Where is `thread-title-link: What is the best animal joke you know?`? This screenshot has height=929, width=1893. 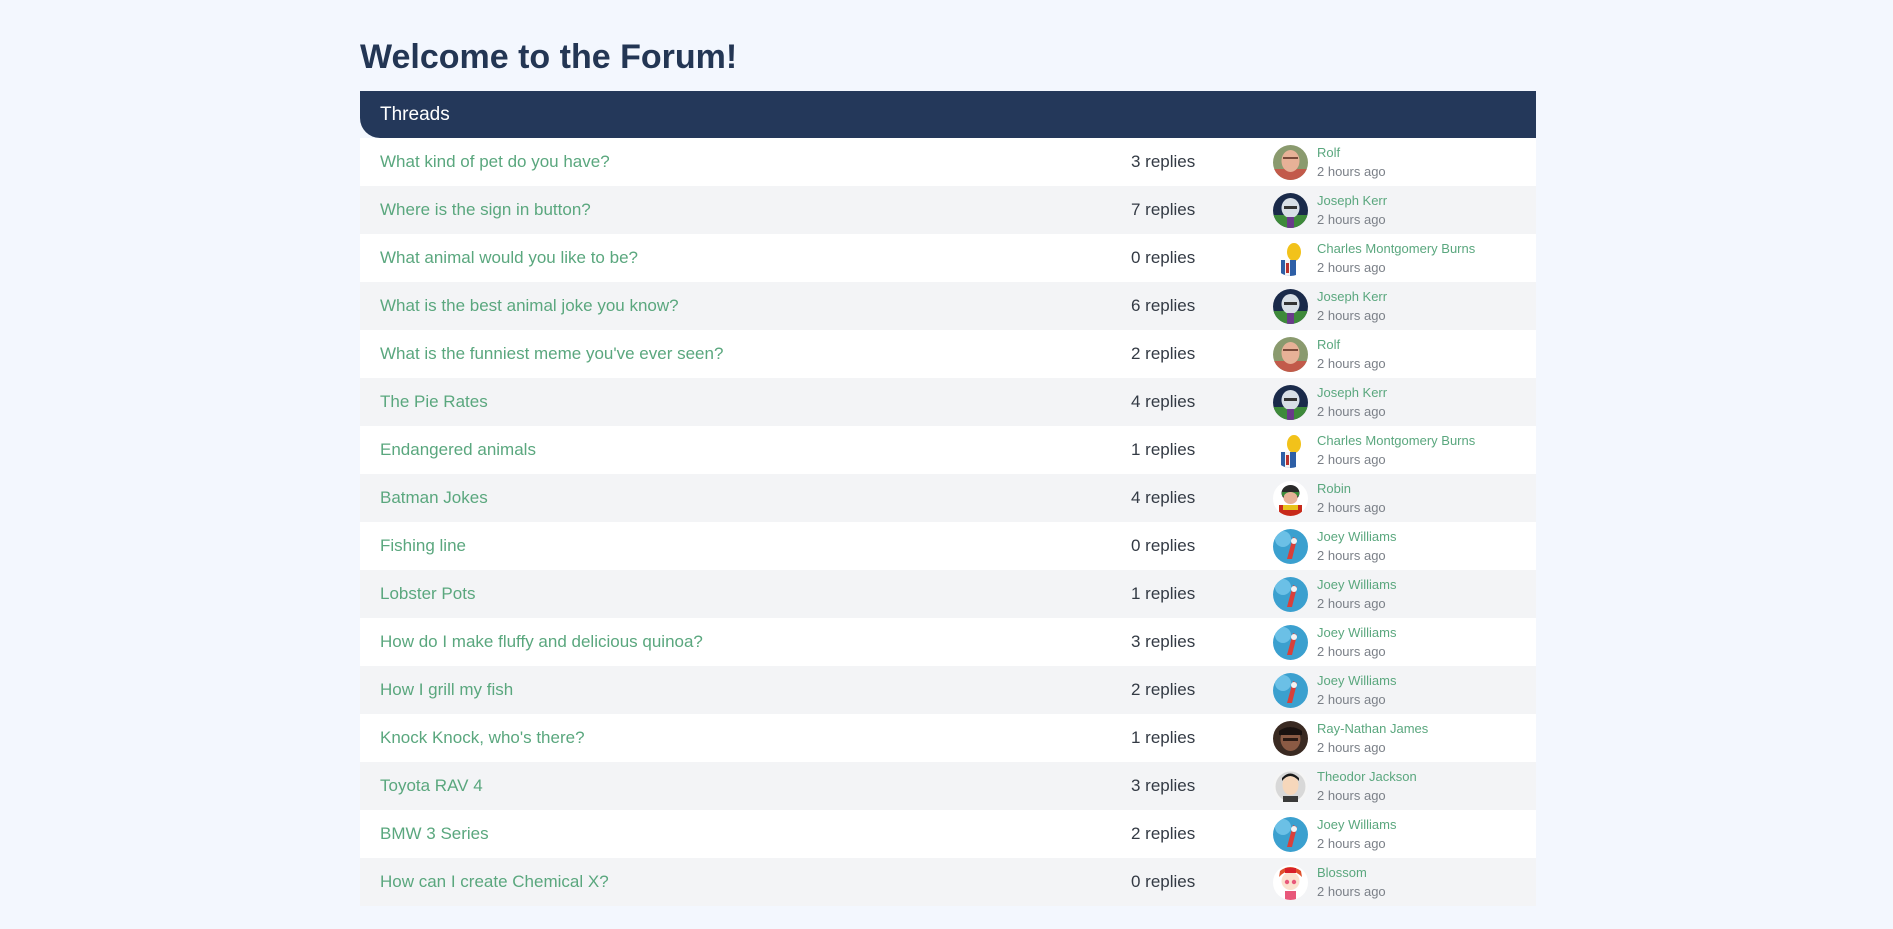
thread-title-link: What is the best animal joke you know? is located at coordinates (529, 306).